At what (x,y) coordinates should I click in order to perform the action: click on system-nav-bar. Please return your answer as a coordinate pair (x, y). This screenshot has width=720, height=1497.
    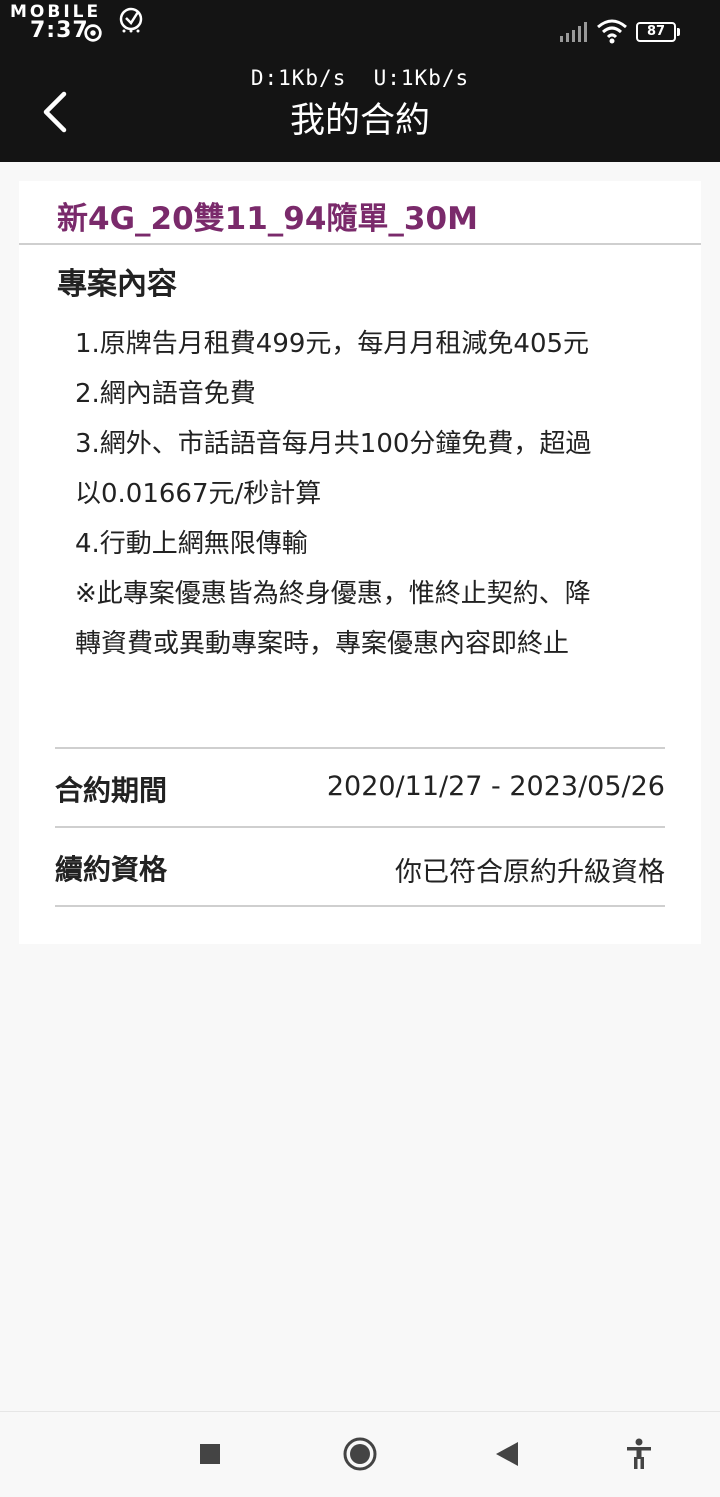
    Looking at the image, I should click on (360, 1454).